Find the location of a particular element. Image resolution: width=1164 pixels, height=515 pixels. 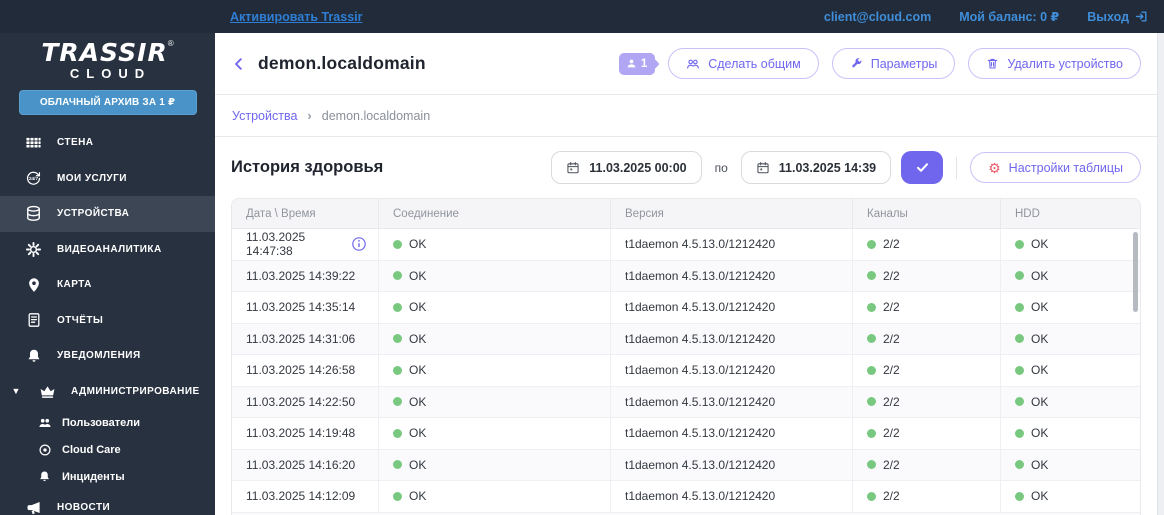

sidebar-item-wall: СТЕНА is located at coordinates (107, 143).